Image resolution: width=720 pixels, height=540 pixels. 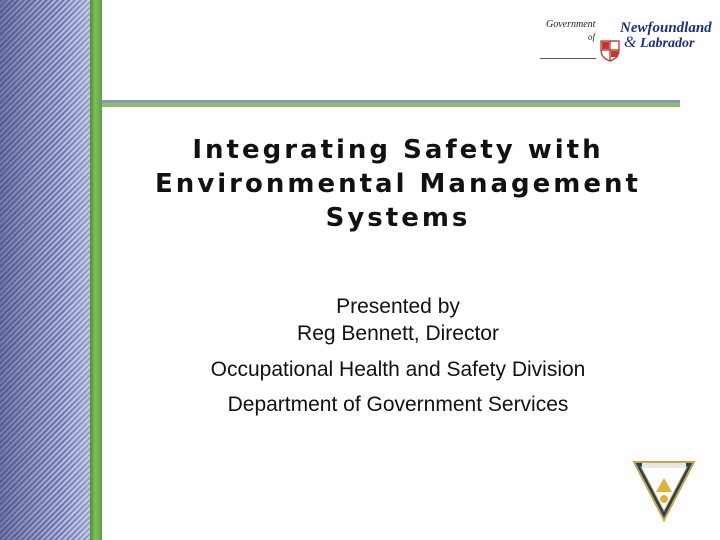 I want to click on title-line-2: Environmental Management, so click(x=398, y=184).